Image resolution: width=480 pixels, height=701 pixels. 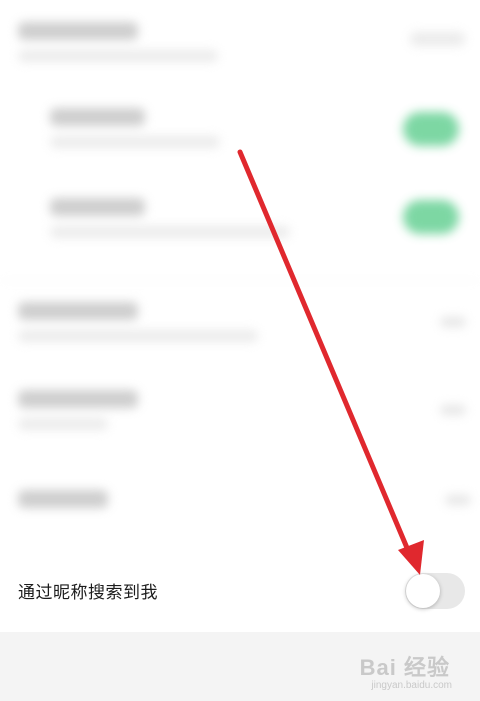 I want to click on toggle-knob, so click(x=423, y=591).